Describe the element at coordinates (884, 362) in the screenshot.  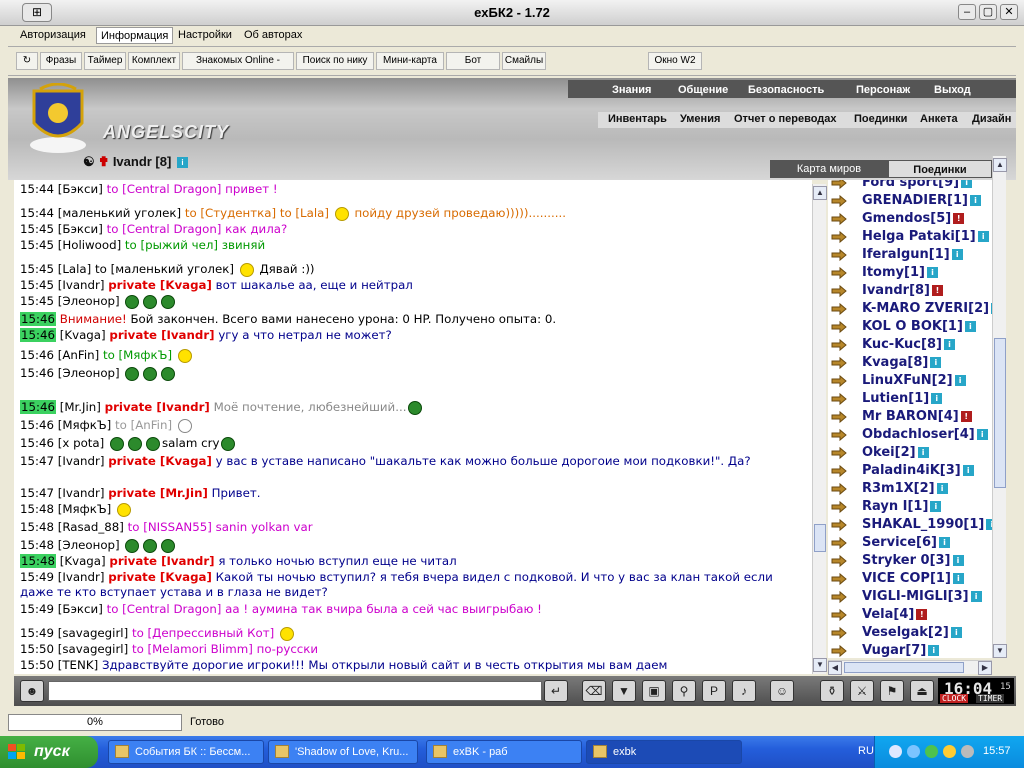
I see `user-nick: Kvaga` at that location.